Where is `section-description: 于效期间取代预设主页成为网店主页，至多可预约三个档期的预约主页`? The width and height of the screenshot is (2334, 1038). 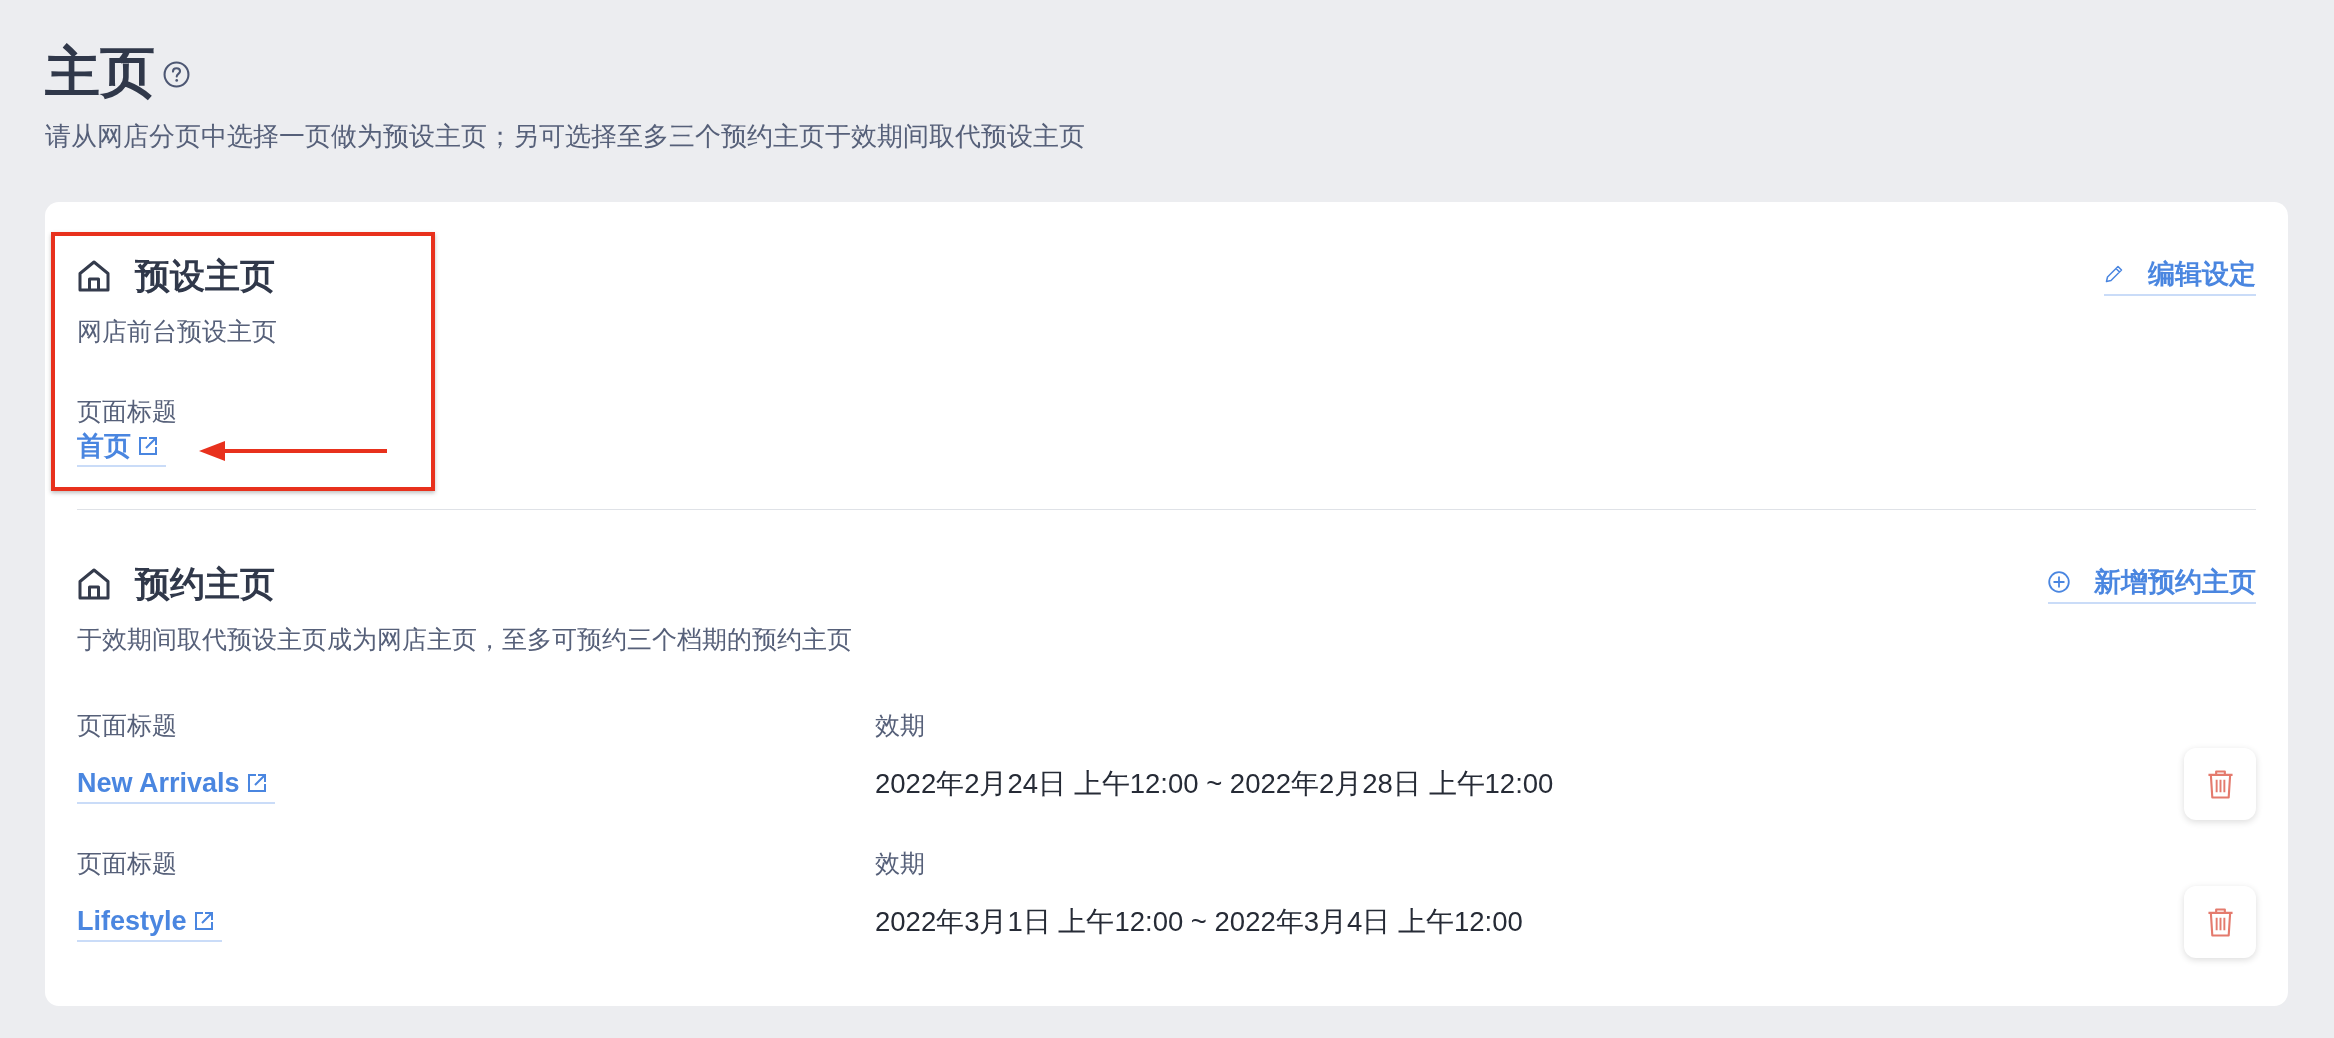 section-description: 于效期间取代预设主页成为网店主页，至多可预约三个档期的预约主页 is located at coordinates (464, 639).